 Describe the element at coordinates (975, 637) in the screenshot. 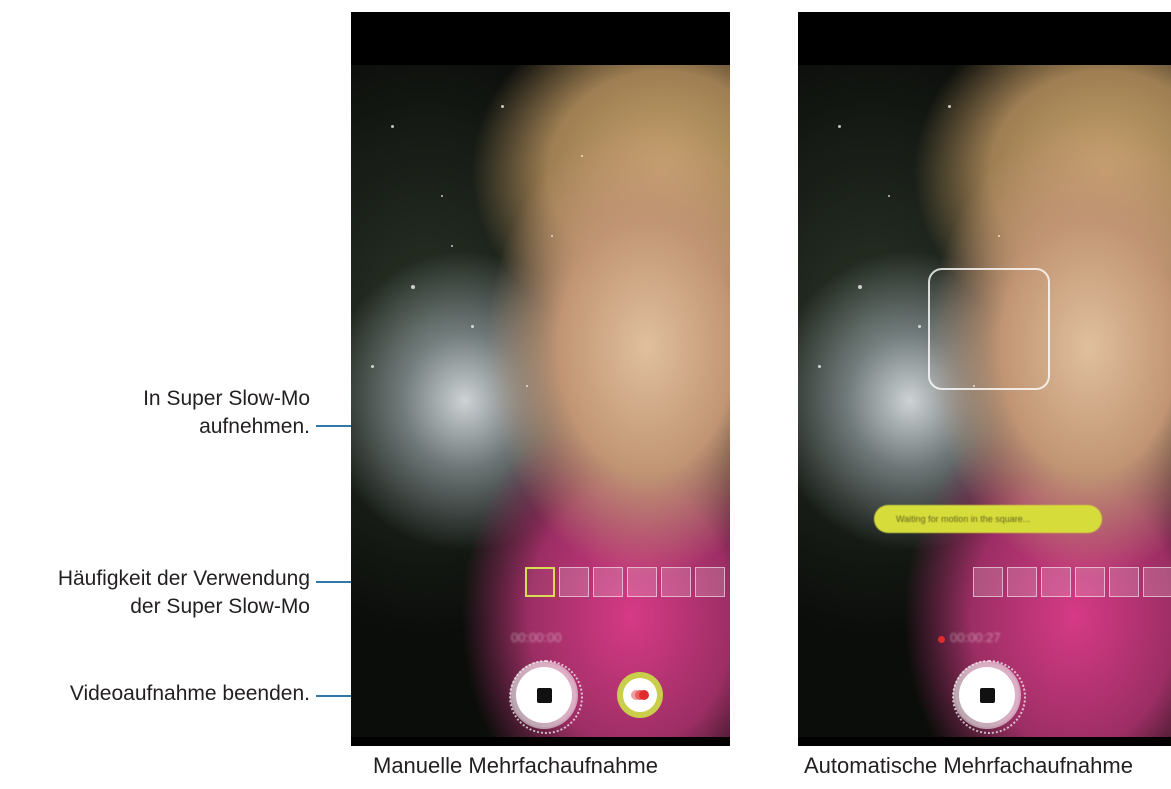

I see `recording-timer: 00:00:27` at that location.